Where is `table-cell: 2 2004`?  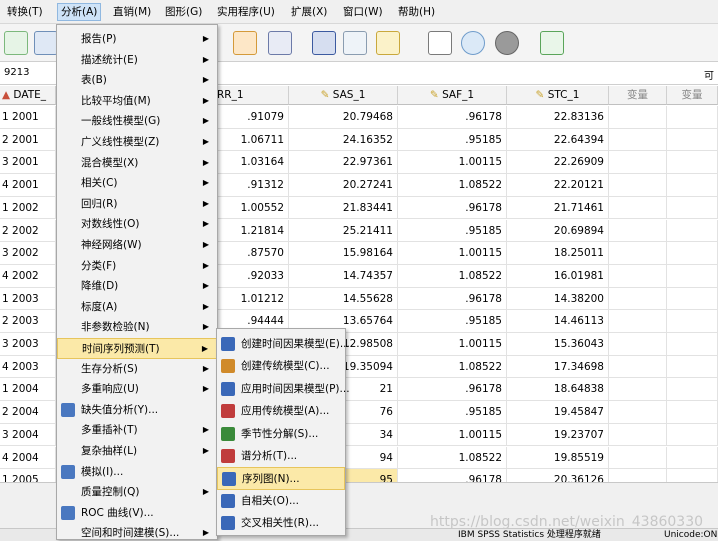 table-cell: 2 2004 is located at coordinates (28, 412).